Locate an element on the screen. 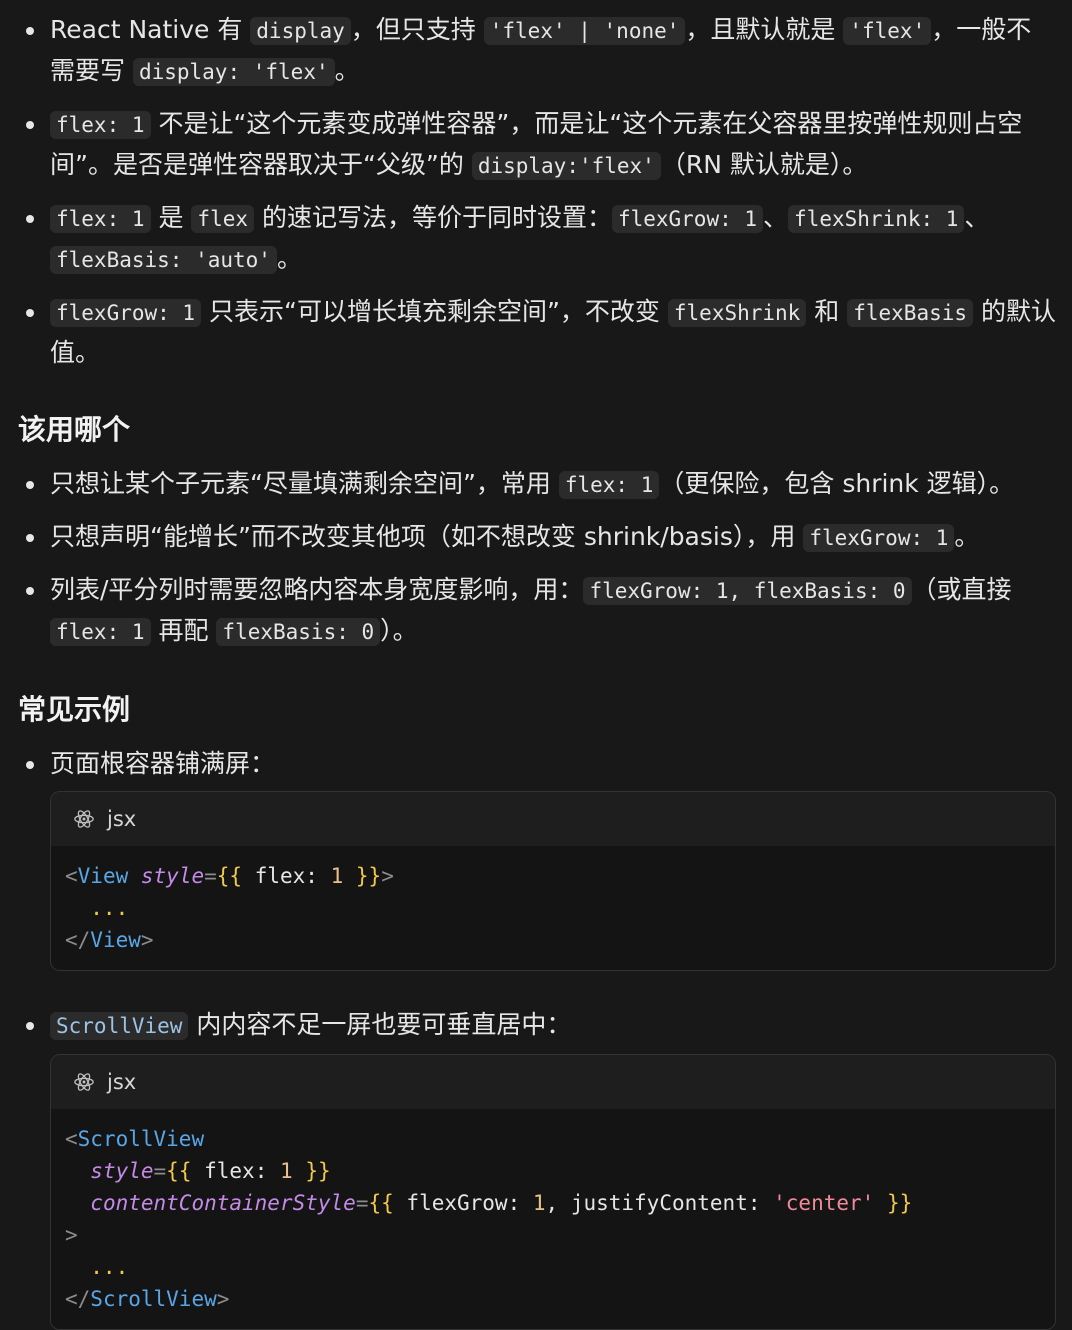  inline-code: flexGrow: 1, flexBasis: 0 is located at coordinates (747, 591).